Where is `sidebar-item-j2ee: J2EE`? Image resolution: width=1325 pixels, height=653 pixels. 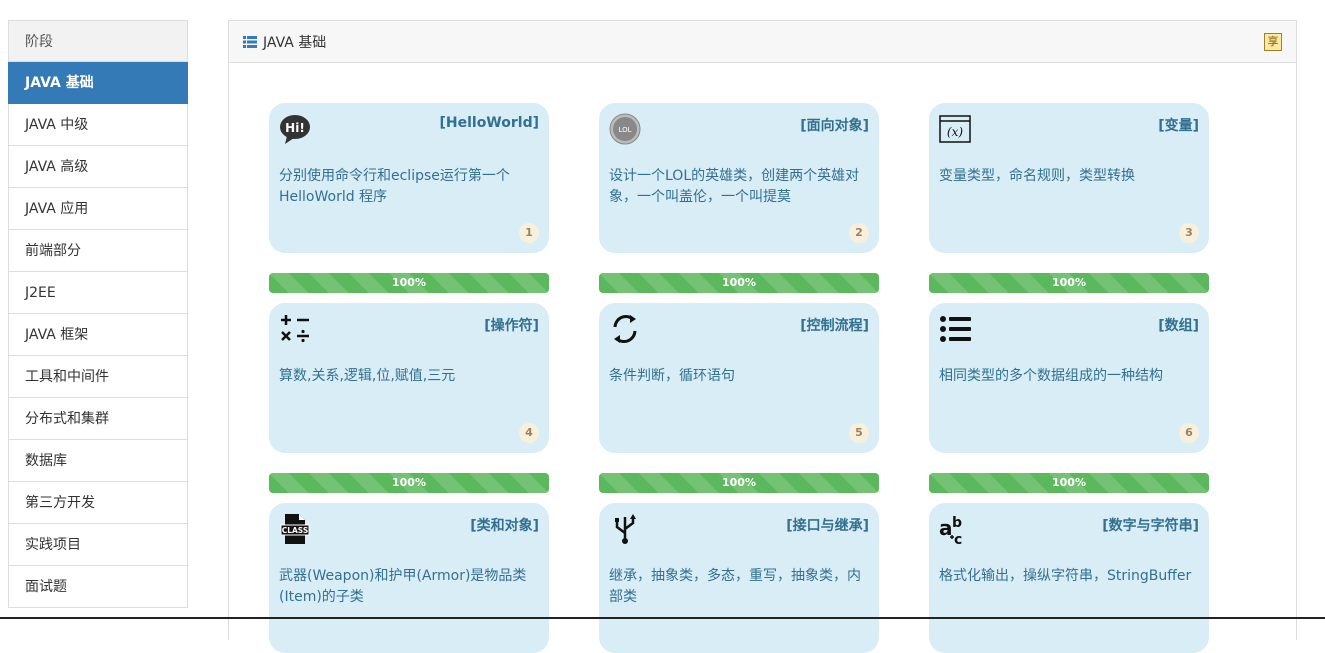
sidebar-item-j2ee: J2EE is located at coordinates (98, 293).